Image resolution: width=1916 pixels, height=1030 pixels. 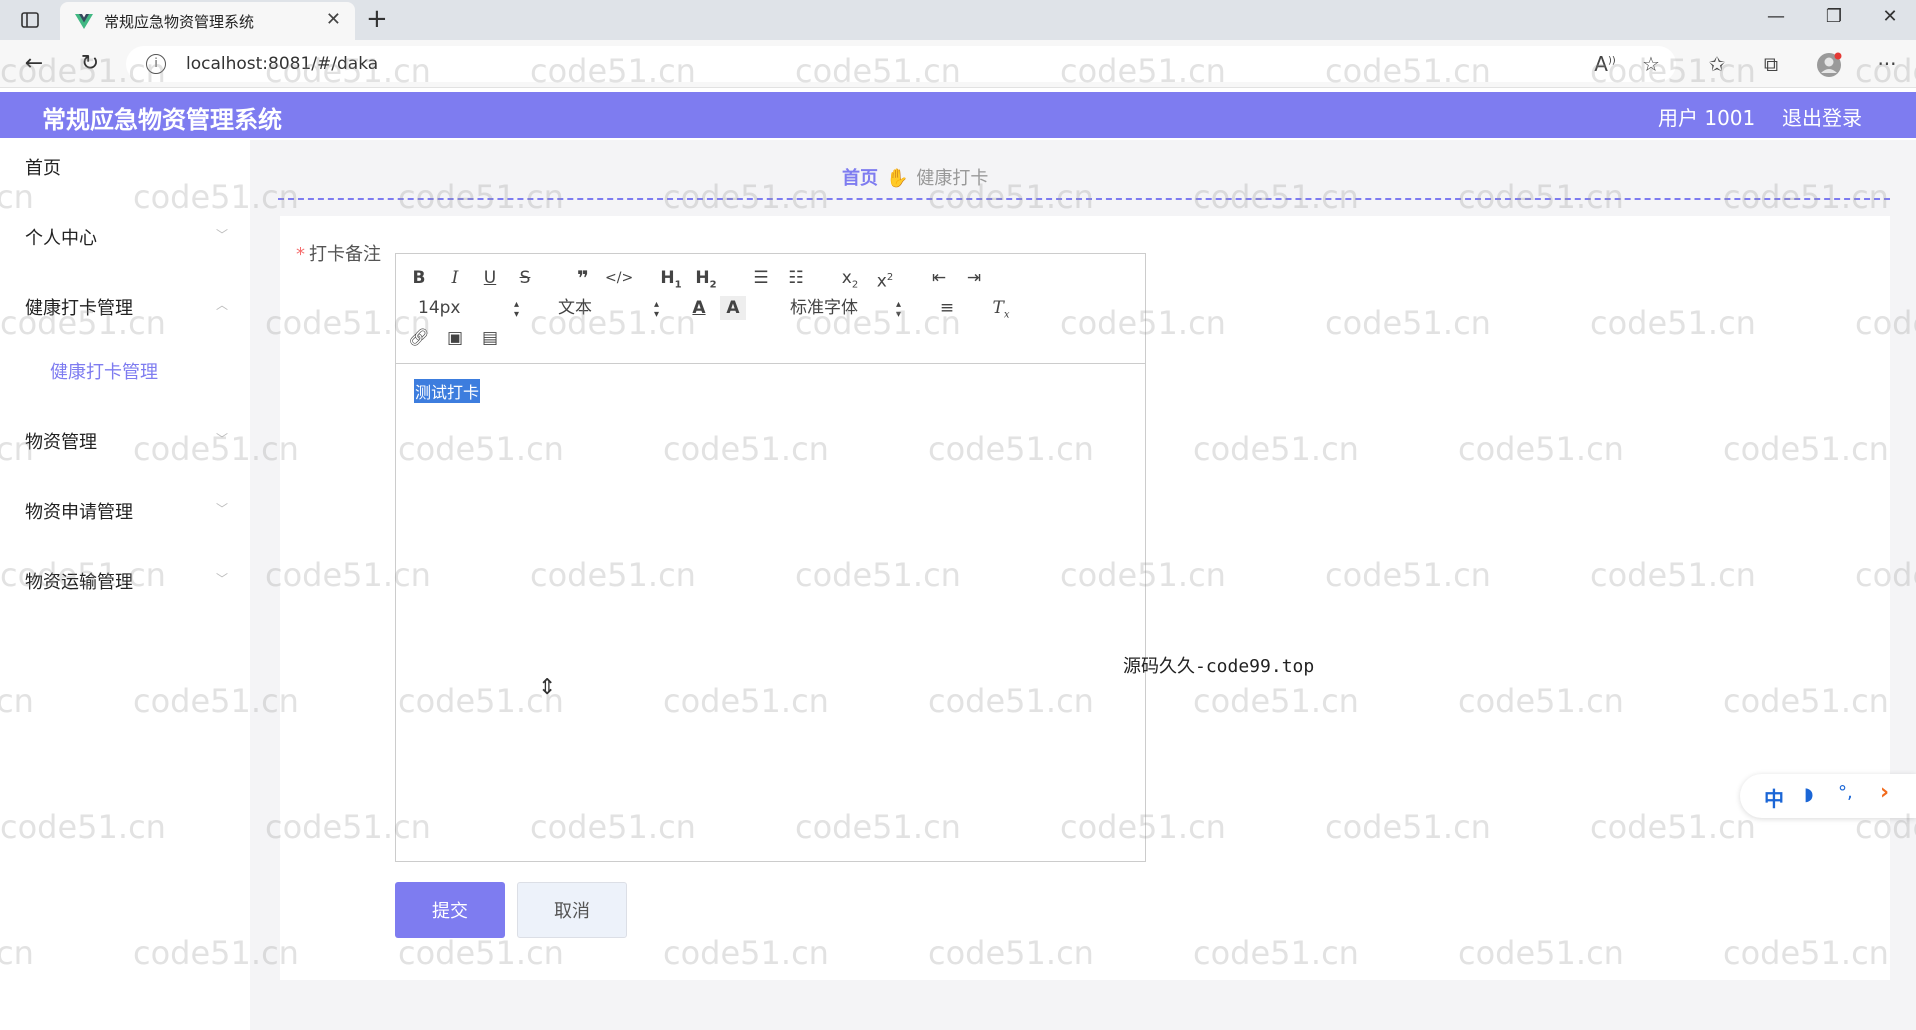 What do you see at coordinates (125, 235) in the screenshot?
I see `sidebar-item-profile: 个人中心 ﹀` at bounding box center [125, 235].